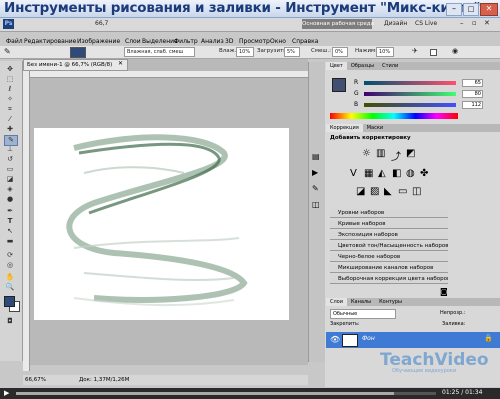 Image resolution: width=500 pixels, height=399 pixels. I want to click on blur-tool-icon: ◈, so click(10, 189).